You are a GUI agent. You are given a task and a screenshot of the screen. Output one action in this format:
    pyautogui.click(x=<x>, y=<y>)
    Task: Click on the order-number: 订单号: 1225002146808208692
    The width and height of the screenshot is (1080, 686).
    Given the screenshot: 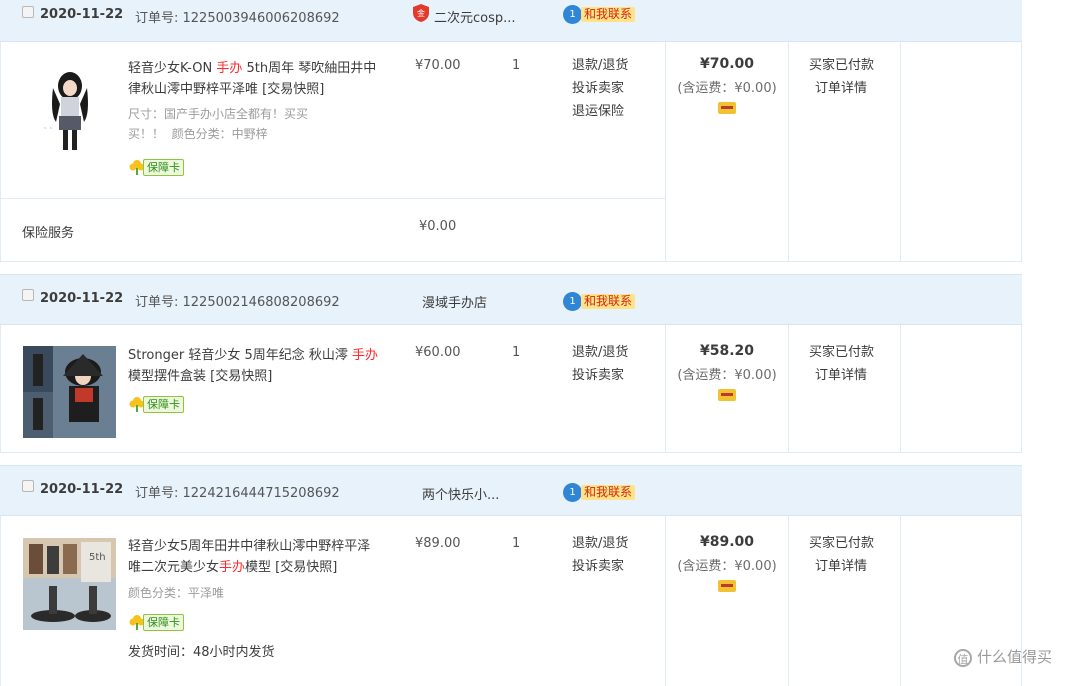 What is the action you would take?
    pyautogui.click(x=237, y=302)
    